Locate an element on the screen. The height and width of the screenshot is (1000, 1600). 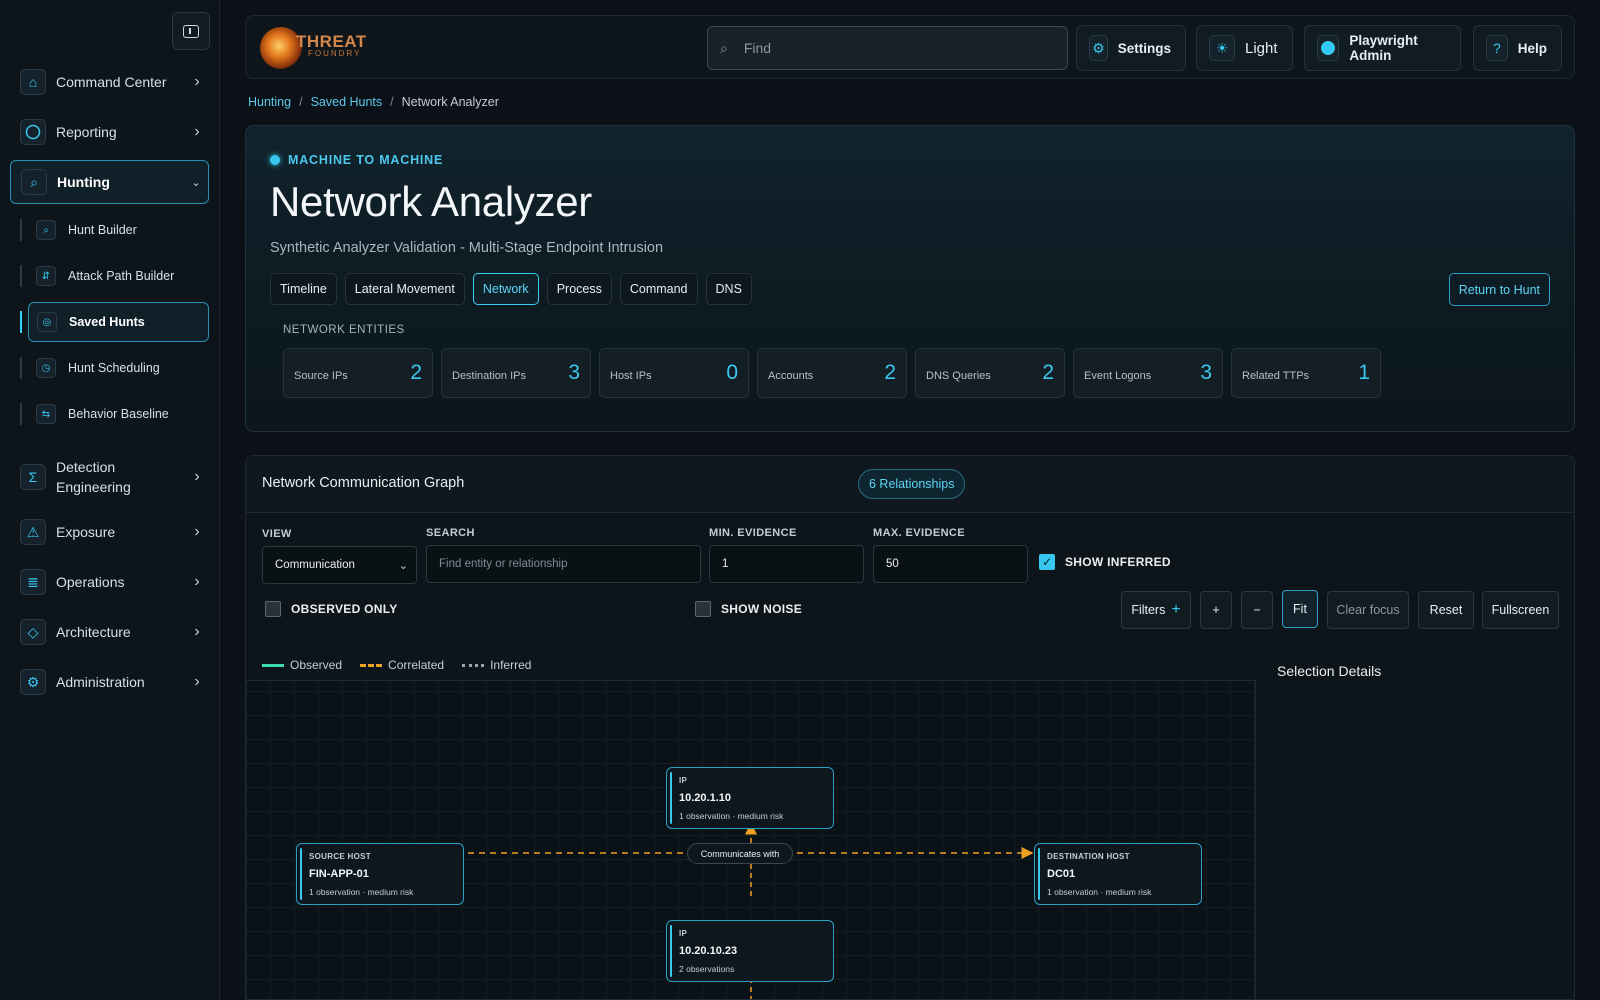
stat-card: Accounts 2 is located at coordinates (832, 373).